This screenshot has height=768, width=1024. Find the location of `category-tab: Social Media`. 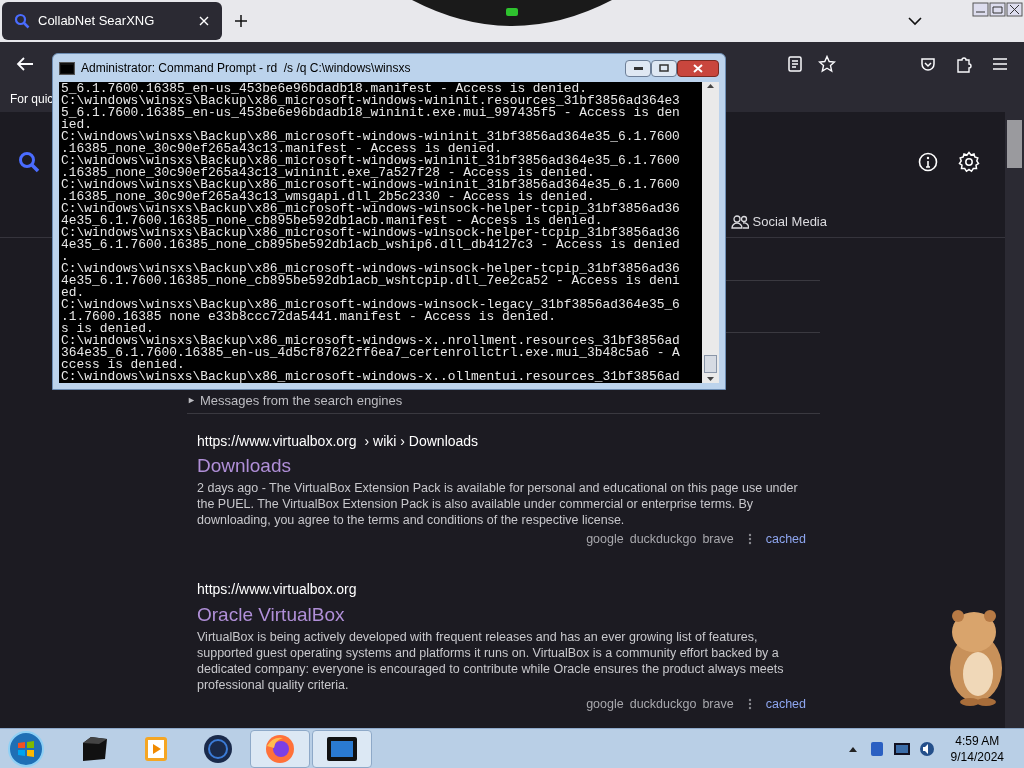

category-tab: Social Media is located at coordinates (778, 224).